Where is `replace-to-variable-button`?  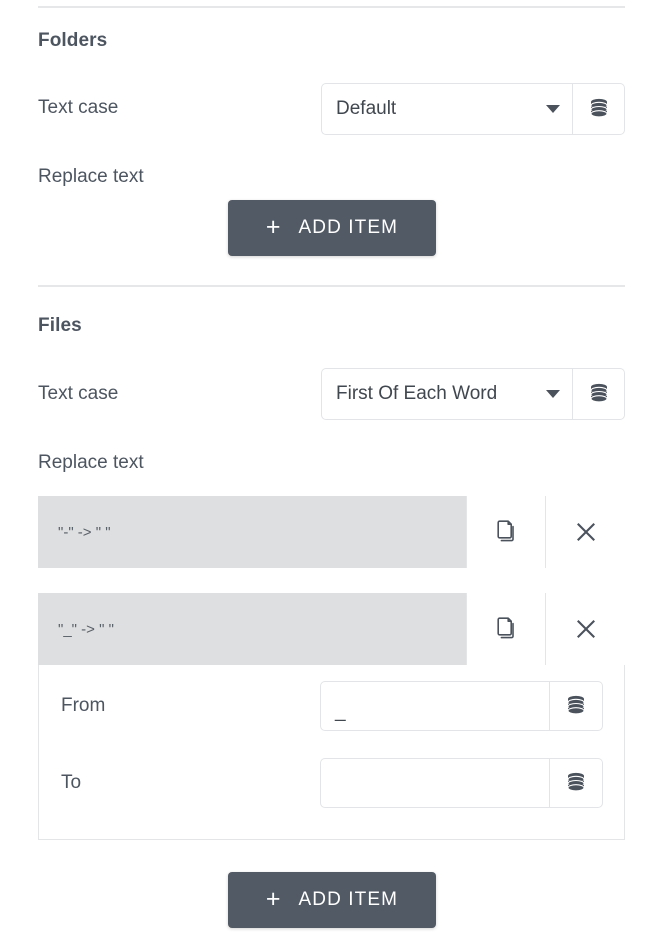
replace-to-variable-button is located at coordinates (576, 783).